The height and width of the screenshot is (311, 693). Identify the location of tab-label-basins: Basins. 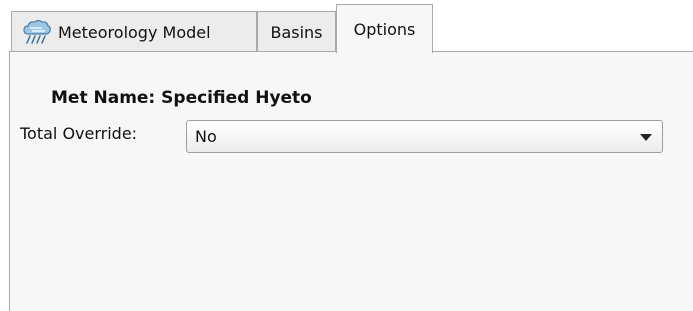
(296, 32).